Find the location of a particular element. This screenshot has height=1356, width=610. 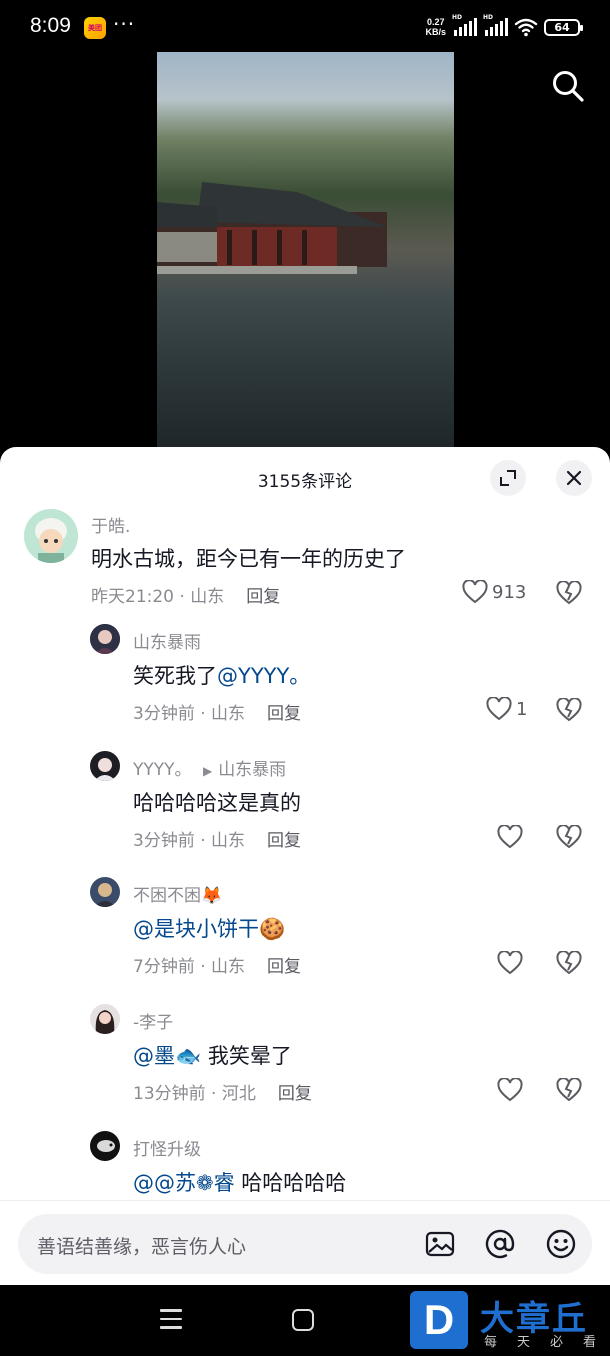

mention-link: @@苏❁睿 is located at coordinates (184, 1183).